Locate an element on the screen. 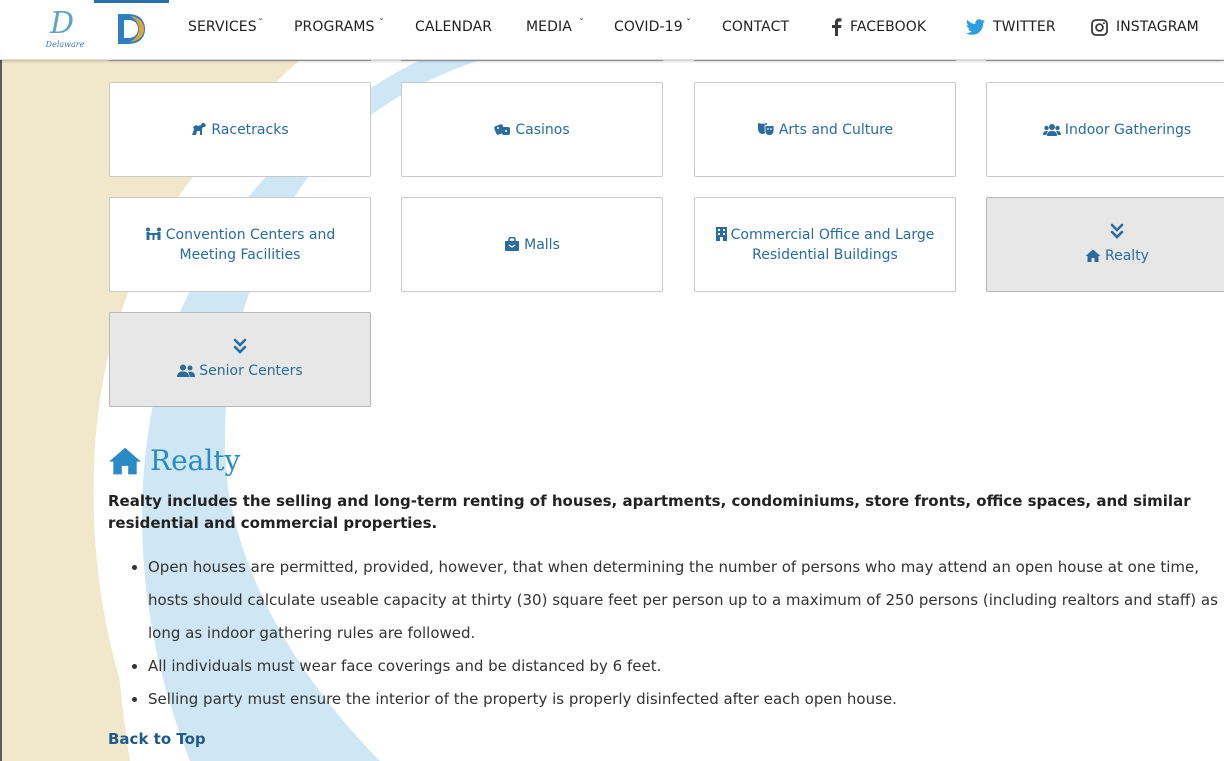  card-realty: Realty is located at coordinates (1105, 244).